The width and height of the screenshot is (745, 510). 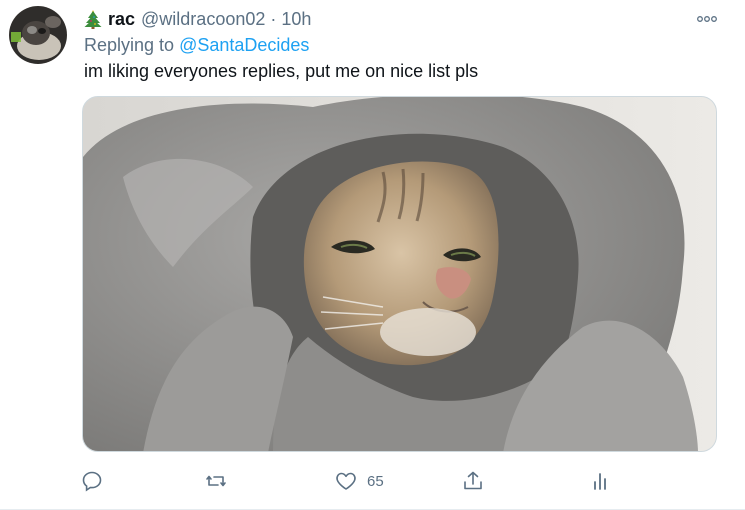 I want to click on like-button: 65, so click(x=359, y=481).